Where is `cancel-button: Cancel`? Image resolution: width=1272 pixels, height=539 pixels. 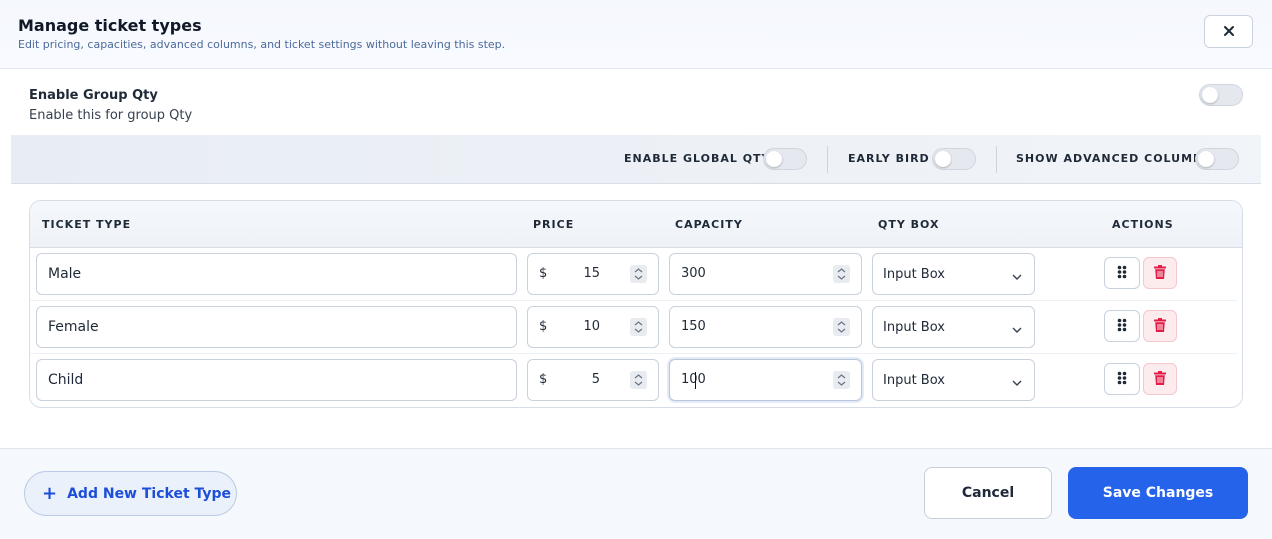
cancel-button: Cancel is located at coordinates (988, 493).